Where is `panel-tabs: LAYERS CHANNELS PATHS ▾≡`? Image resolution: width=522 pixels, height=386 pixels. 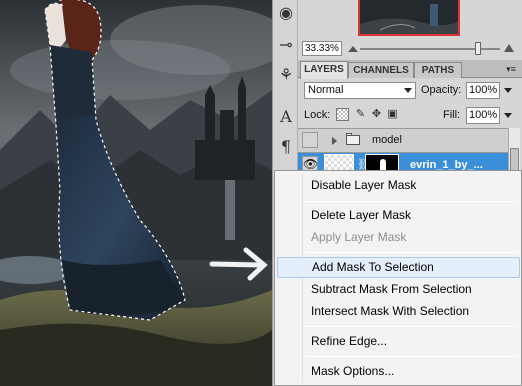
panel-tabs: LAYERS CHANNELS PATHS ▾≡ is located at coordinates (410, 69).